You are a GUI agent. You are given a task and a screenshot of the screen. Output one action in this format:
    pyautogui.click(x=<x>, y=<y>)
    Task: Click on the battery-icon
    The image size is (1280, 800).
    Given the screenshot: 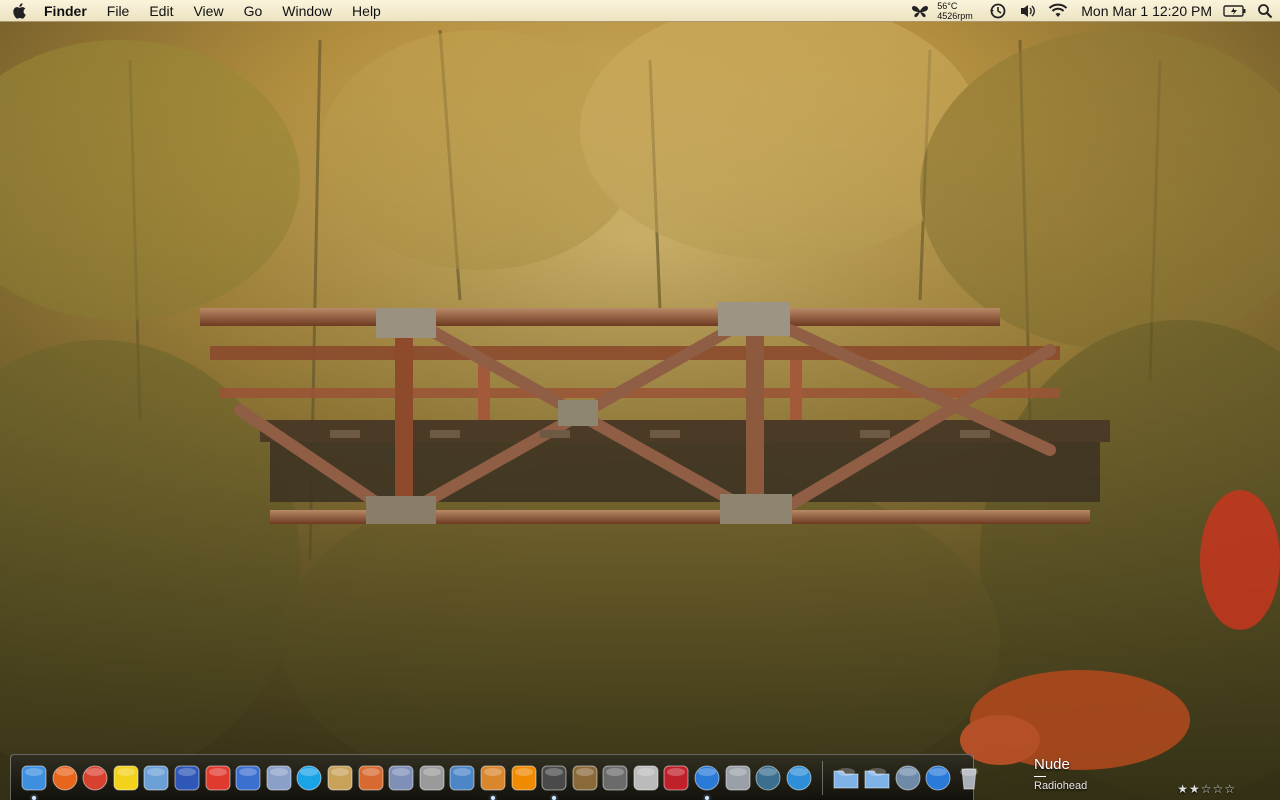 What is the action you would take?
    pyautogui.click(x=1235, y=11)
    